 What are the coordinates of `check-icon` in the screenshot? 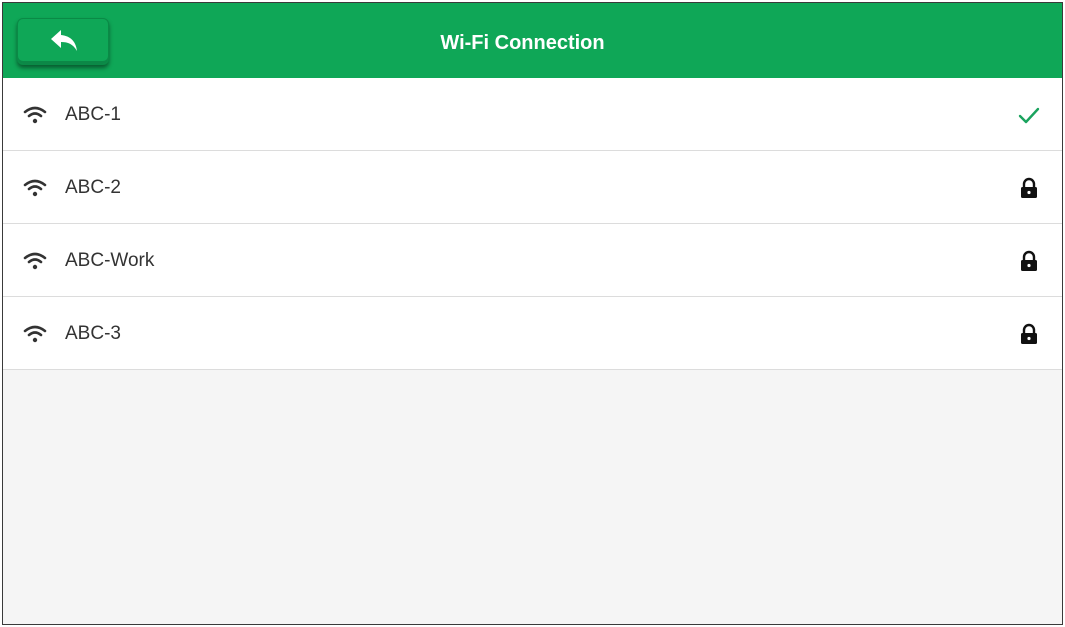 It's located at (1029, 115).